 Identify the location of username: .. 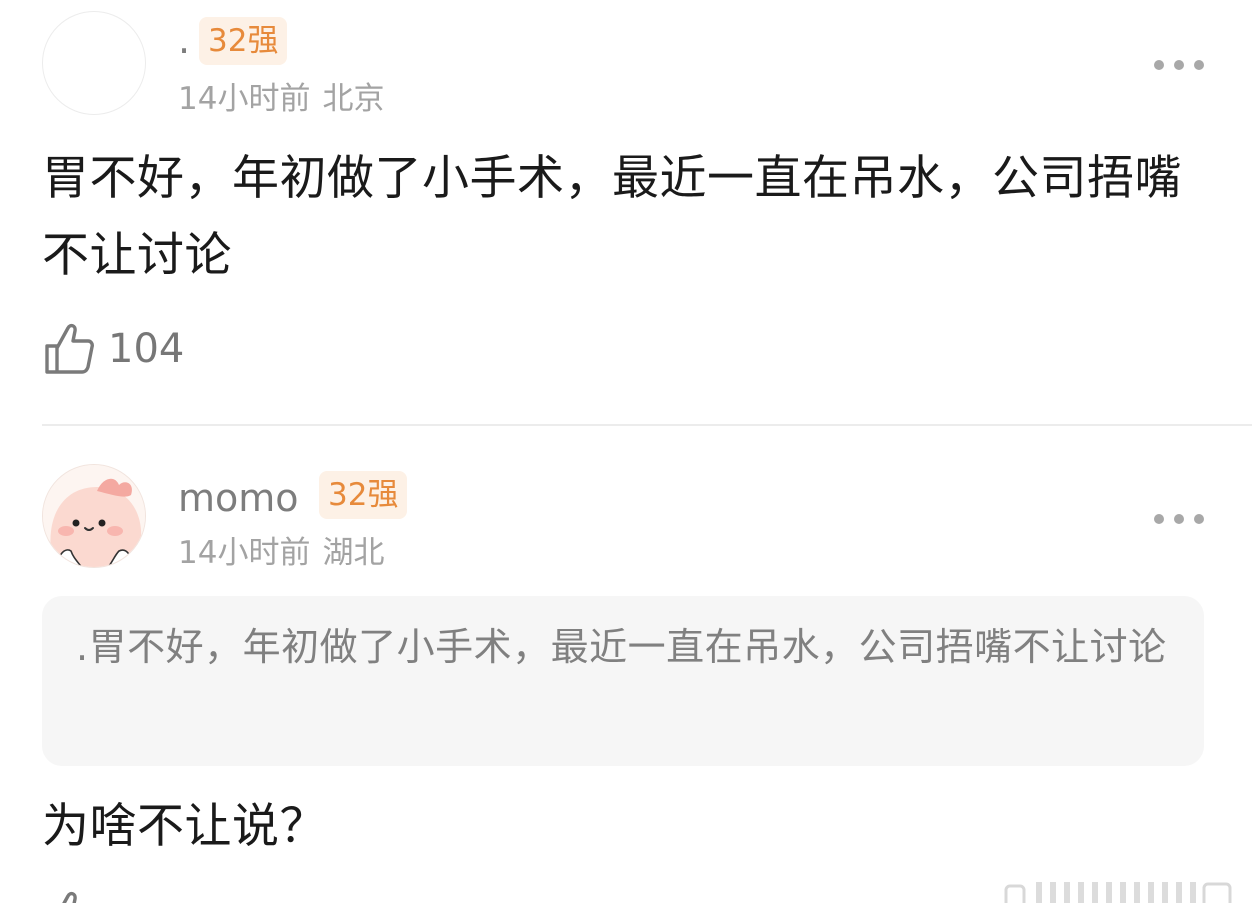
(184, 40).